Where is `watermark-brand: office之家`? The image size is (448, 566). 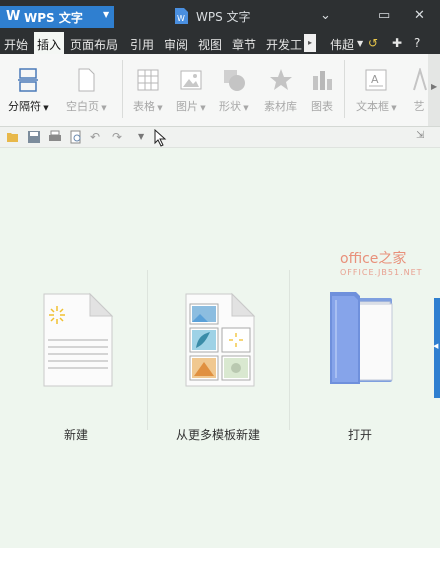 watermark-brand: office之家 is located at coordinates (373, 259).